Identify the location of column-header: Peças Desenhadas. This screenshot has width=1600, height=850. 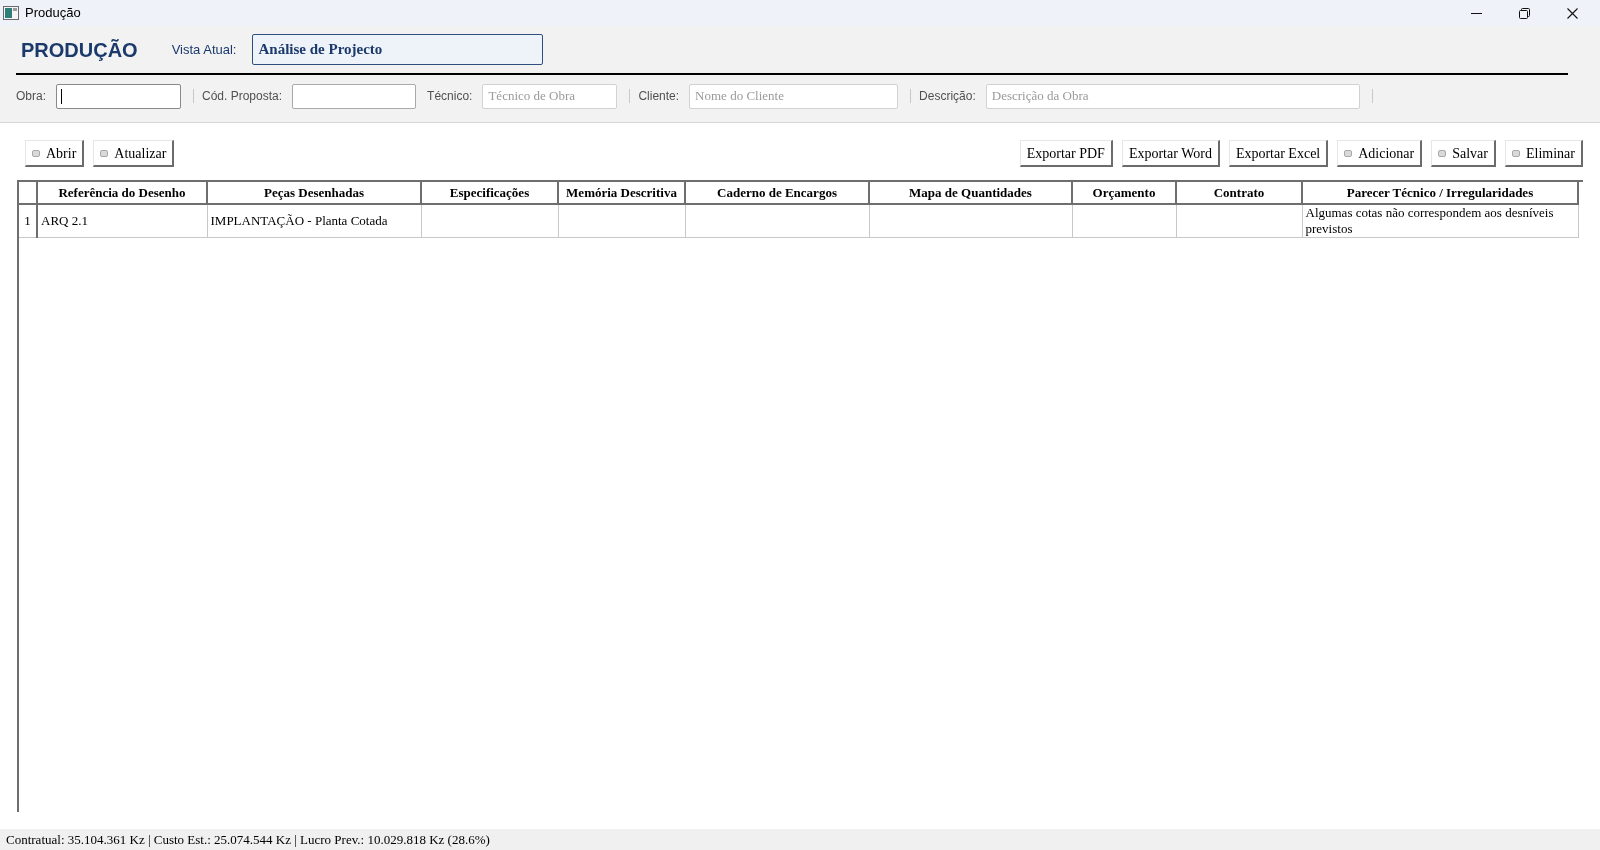
(314, 193).